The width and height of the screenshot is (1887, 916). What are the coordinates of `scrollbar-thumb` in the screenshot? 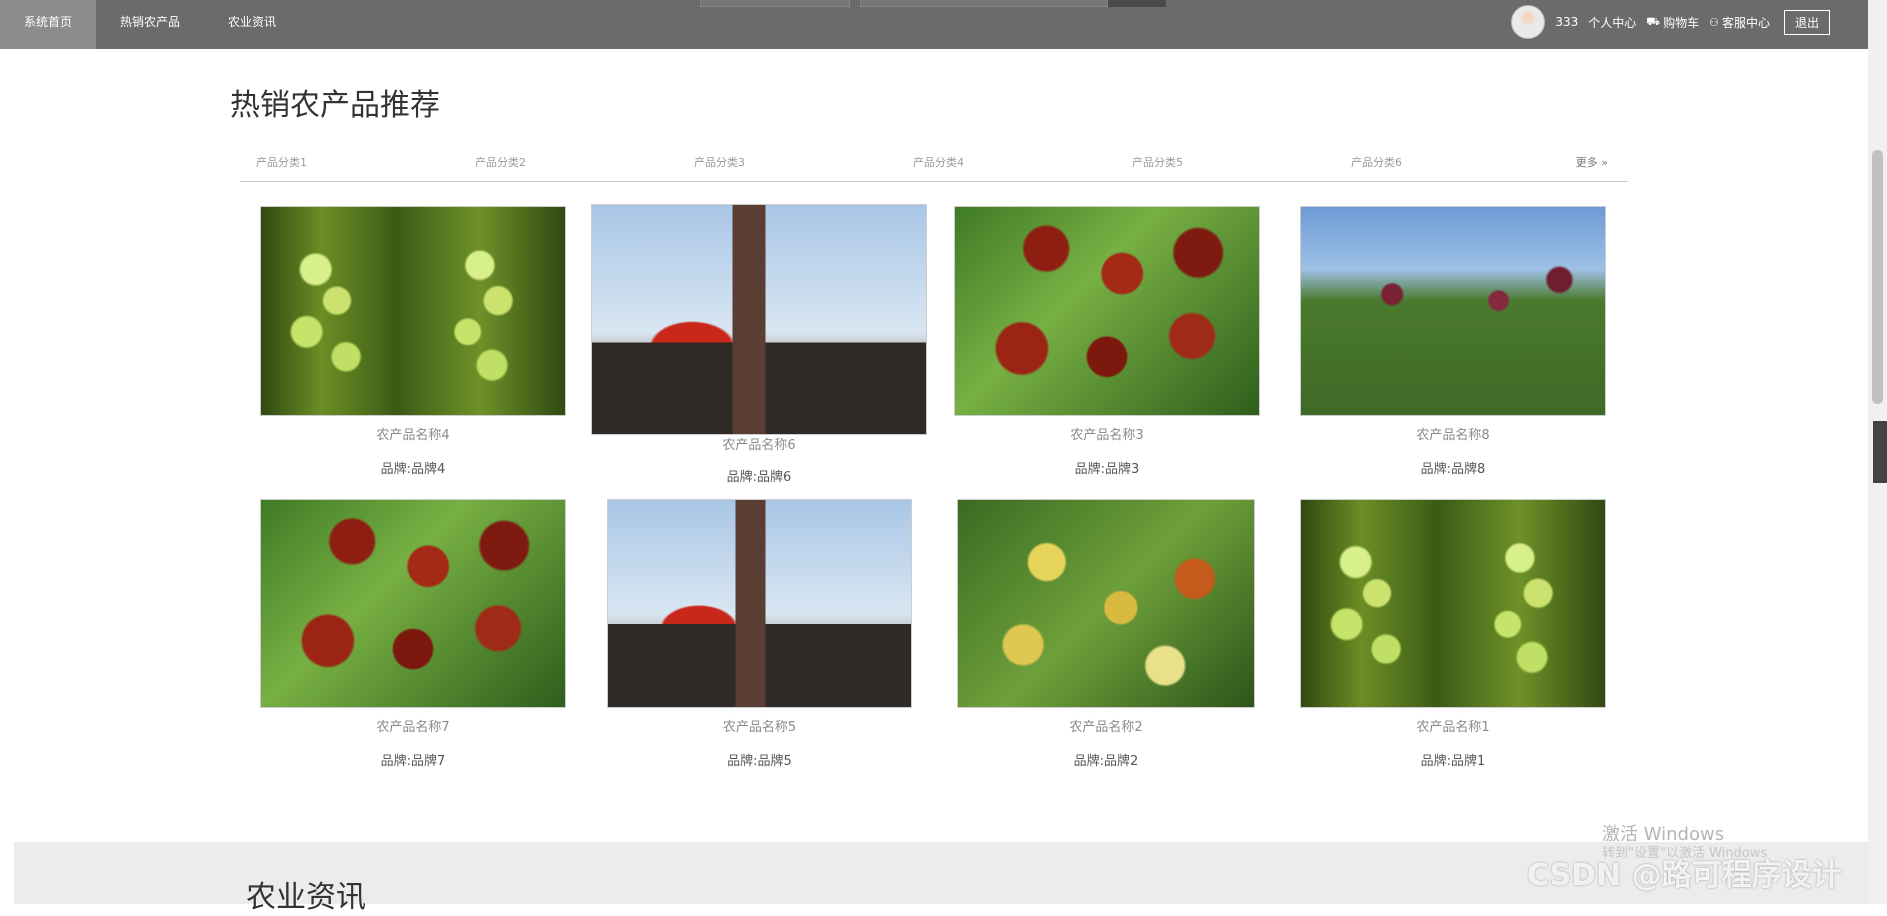 It's located at (1877, 277).